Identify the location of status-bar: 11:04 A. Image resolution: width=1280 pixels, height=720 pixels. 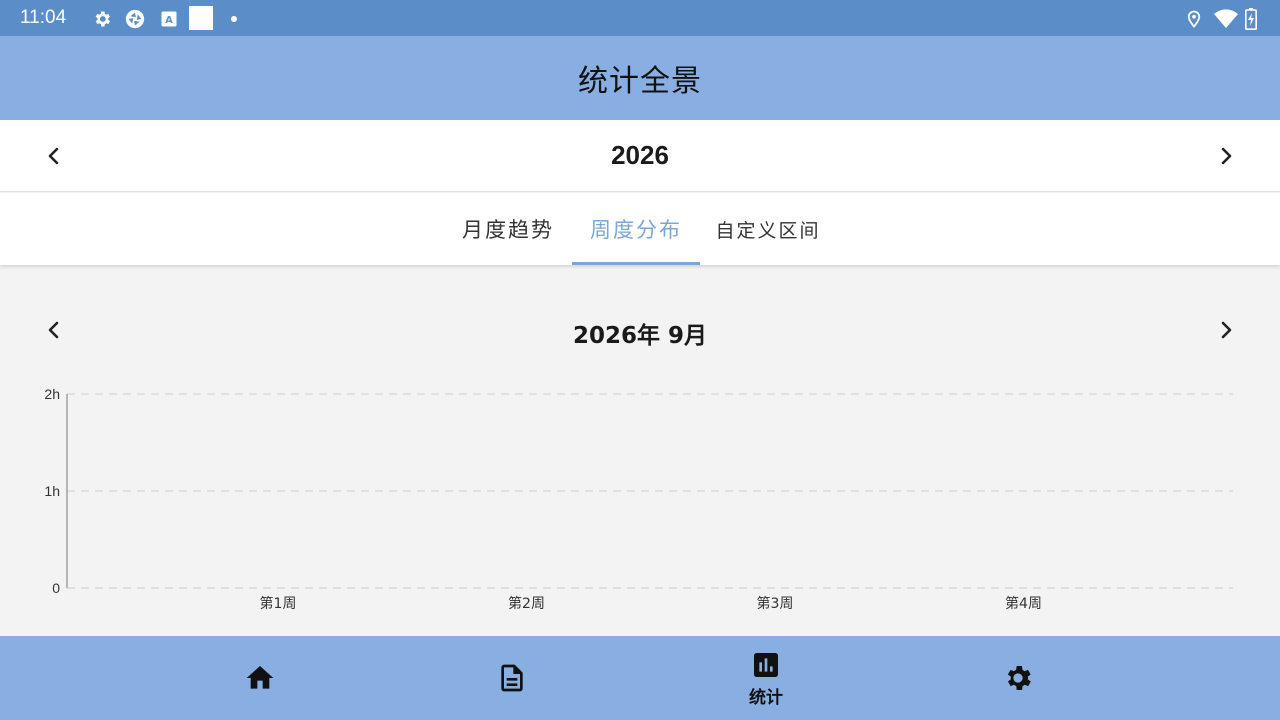
(640, 18).